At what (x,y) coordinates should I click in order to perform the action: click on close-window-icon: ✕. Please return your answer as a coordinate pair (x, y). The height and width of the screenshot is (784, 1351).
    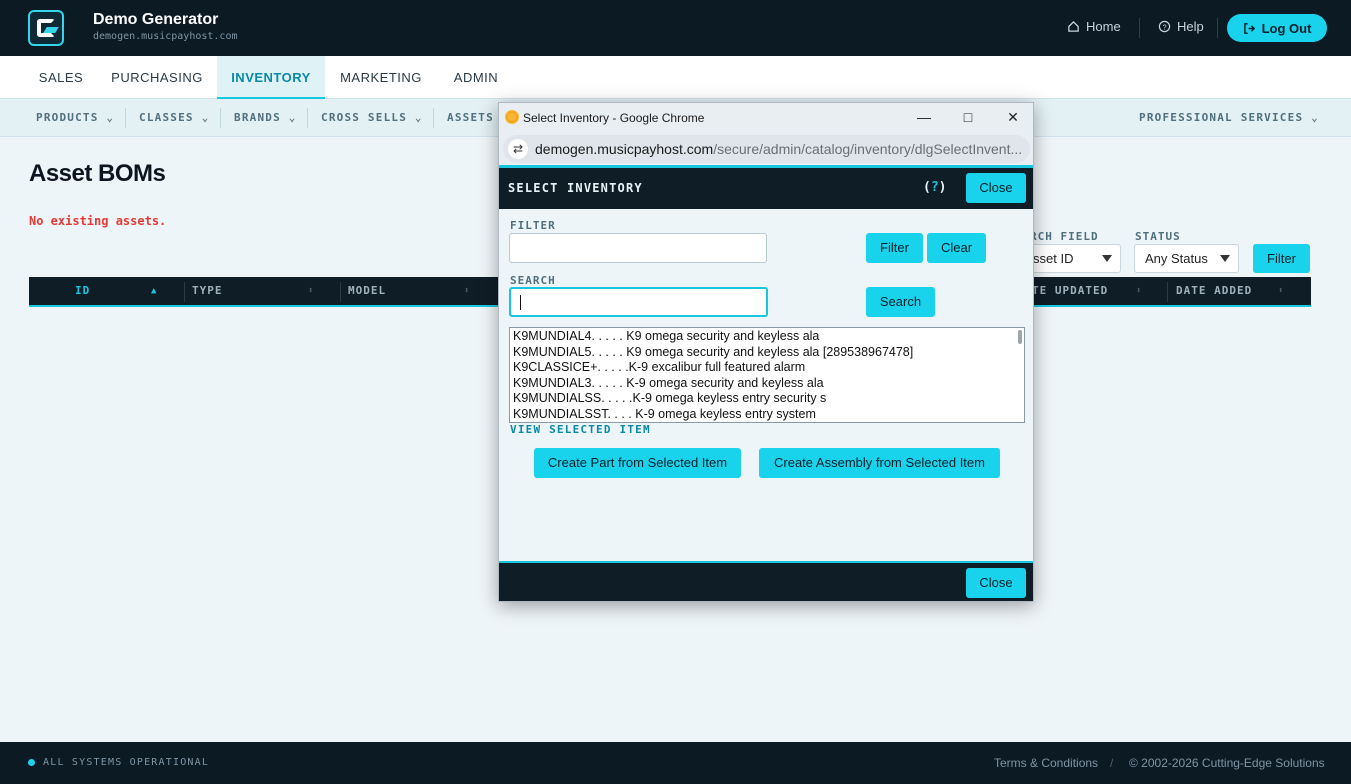
    Looking at the image, I should click on (1013, 117).